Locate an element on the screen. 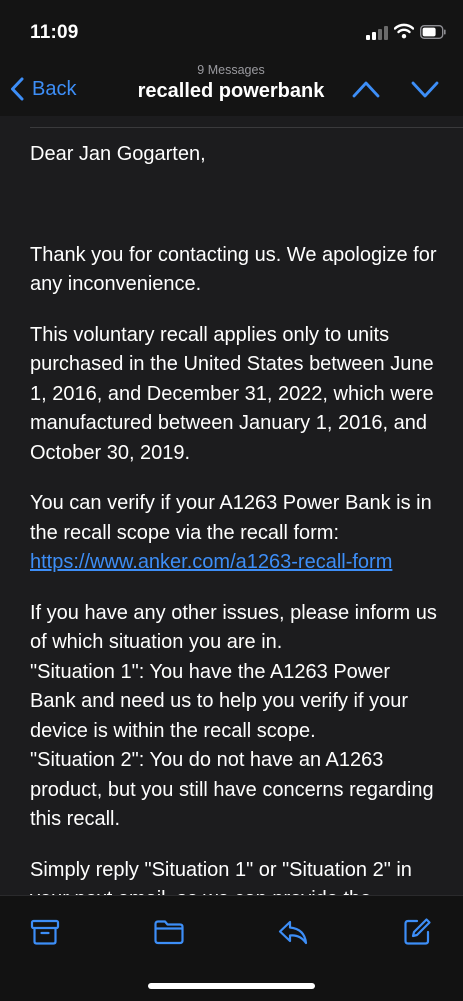  status-time: 11:09 is located at coordinates (54, 32).